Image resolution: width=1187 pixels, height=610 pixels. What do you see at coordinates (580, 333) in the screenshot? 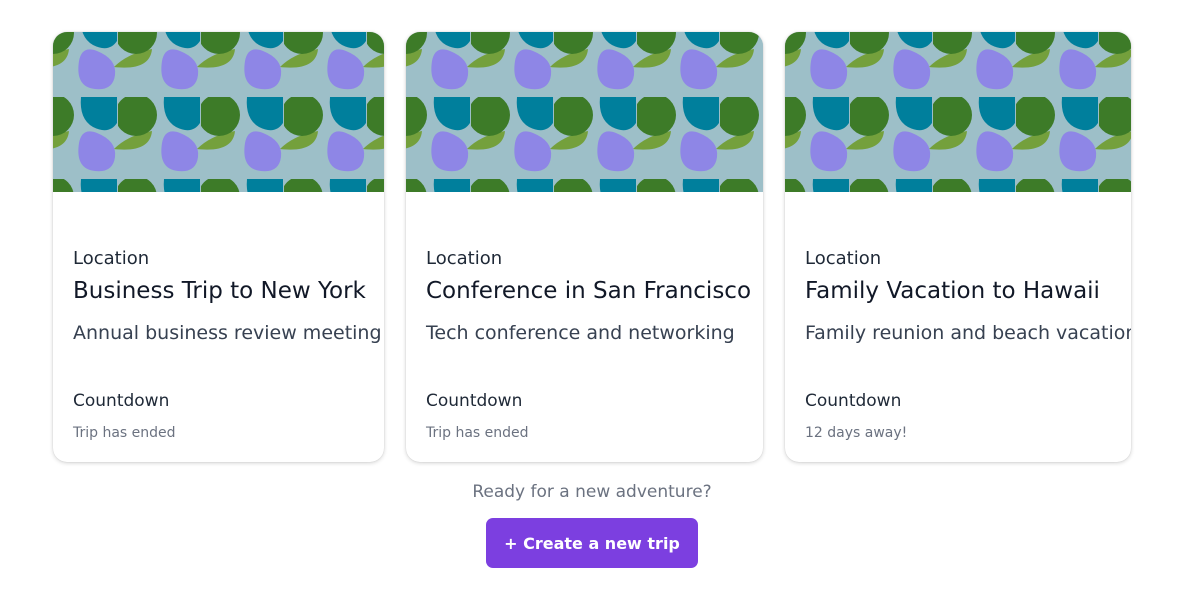
I see `trip-description: Tech conference and networking` at bounding box center [580, 333].